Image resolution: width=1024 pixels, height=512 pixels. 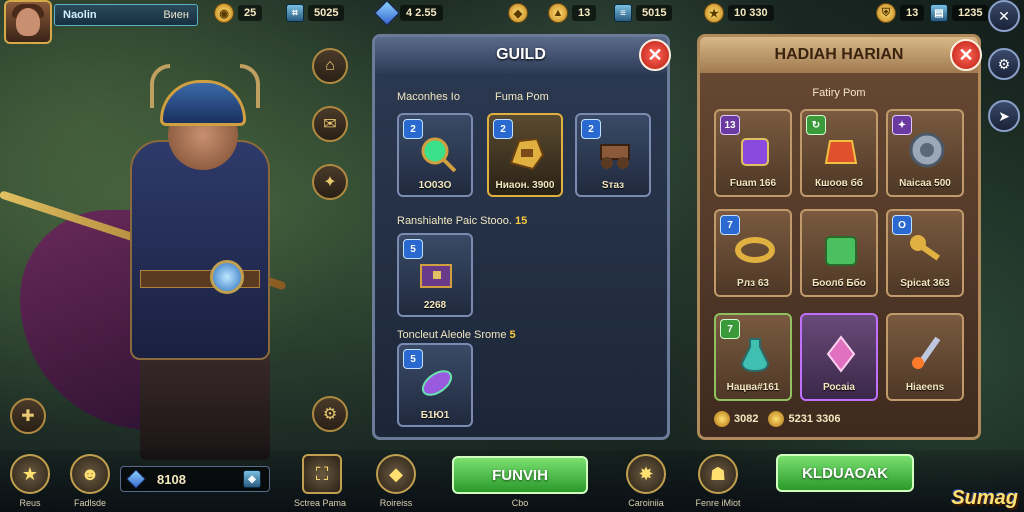 I want to click on daily-chest-icon: ☗, so click(x=718, y=474).